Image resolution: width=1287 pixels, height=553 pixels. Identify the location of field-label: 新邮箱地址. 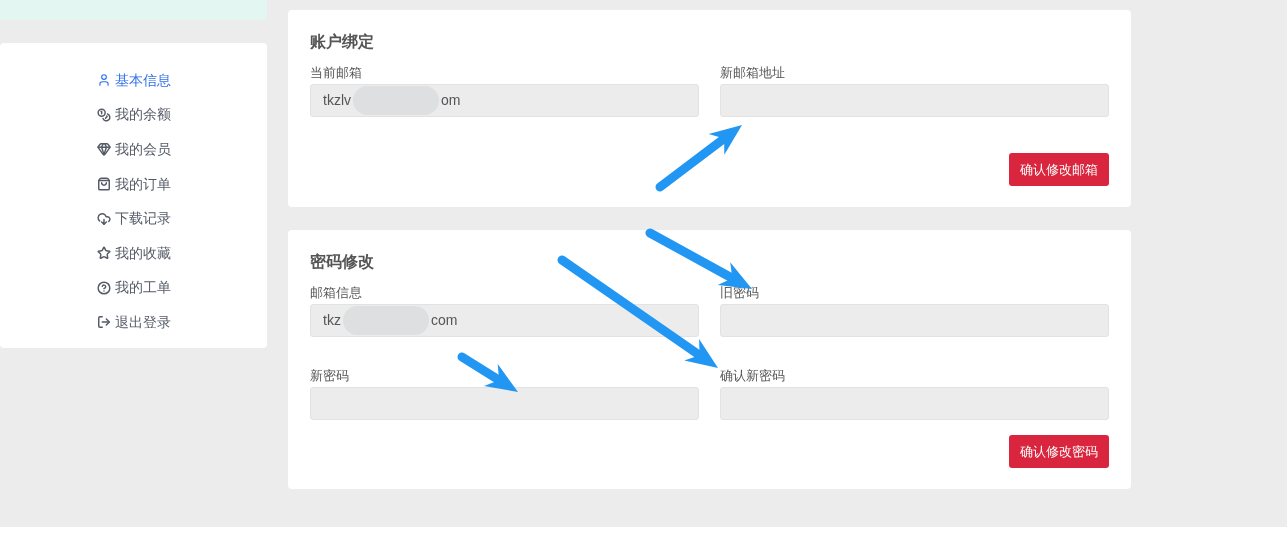
(752, 73).